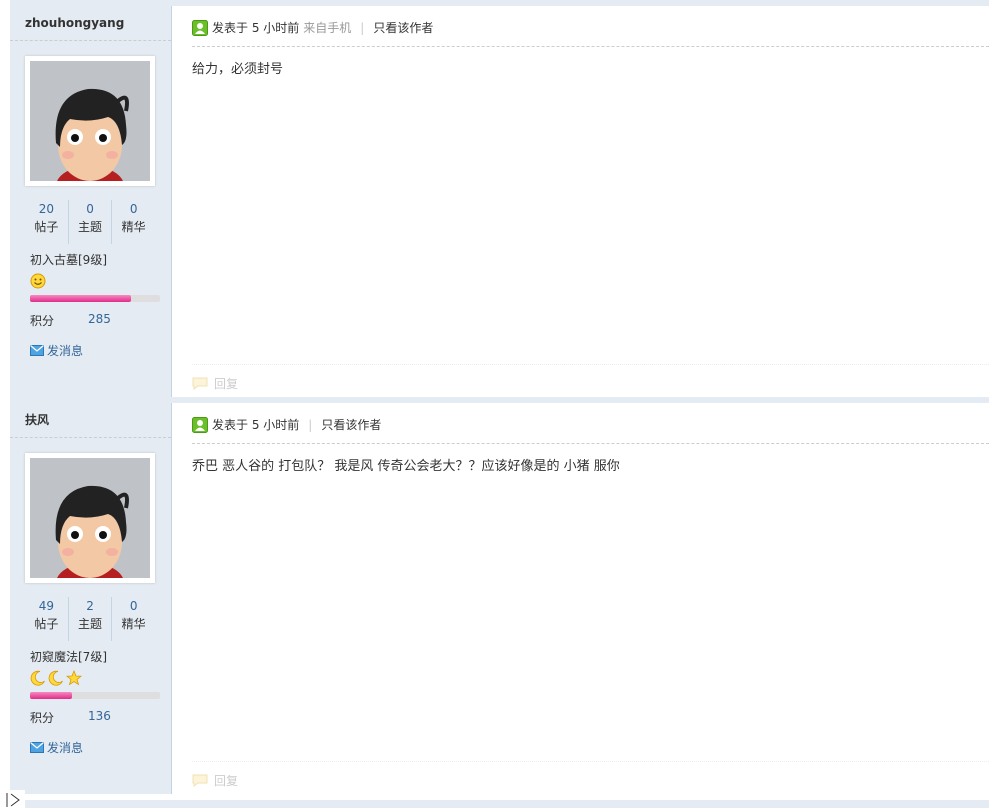 Image resolution: width=989 pixels, height=811 pixels. I want to click on author-stats: 49 帖子 2 主题 0 精华, so click(90, 619).